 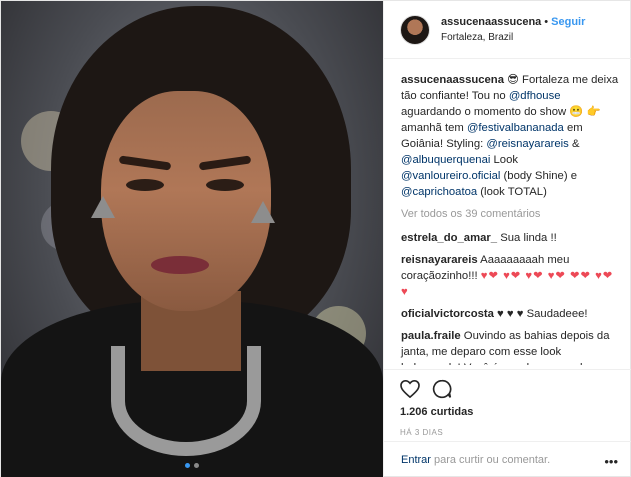 I want to click on pointing-hand-emoji-icon: 👉, so click(x=593, y=112).